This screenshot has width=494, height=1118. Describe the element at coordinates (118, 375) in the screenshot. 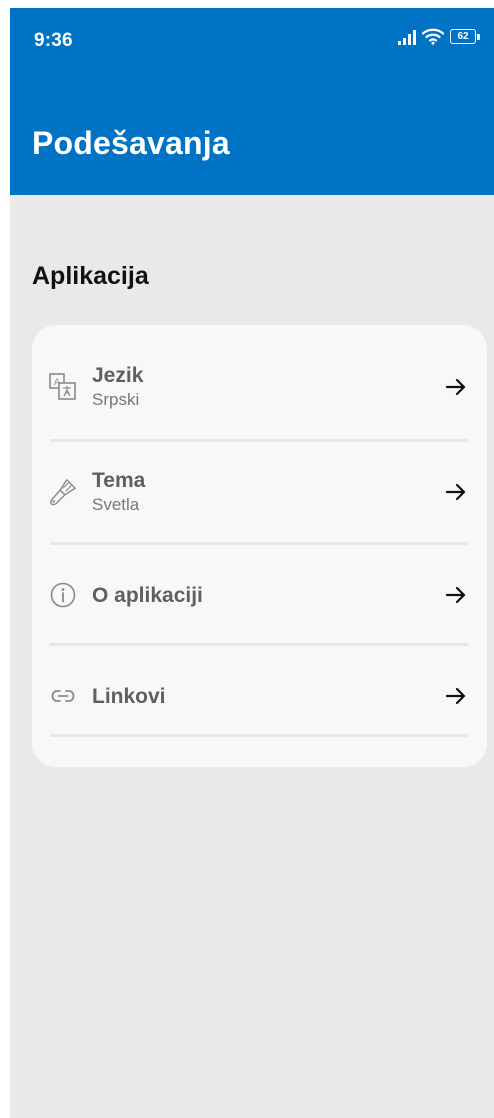

I see `settings-item-title: Jezik` at that location.